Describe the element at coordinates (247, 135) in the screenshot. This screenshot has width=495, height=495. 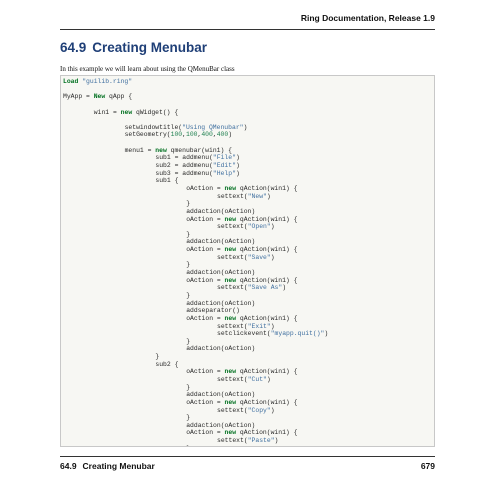
I see `code-line: setGeometry(100,100,400,400)` at that location.